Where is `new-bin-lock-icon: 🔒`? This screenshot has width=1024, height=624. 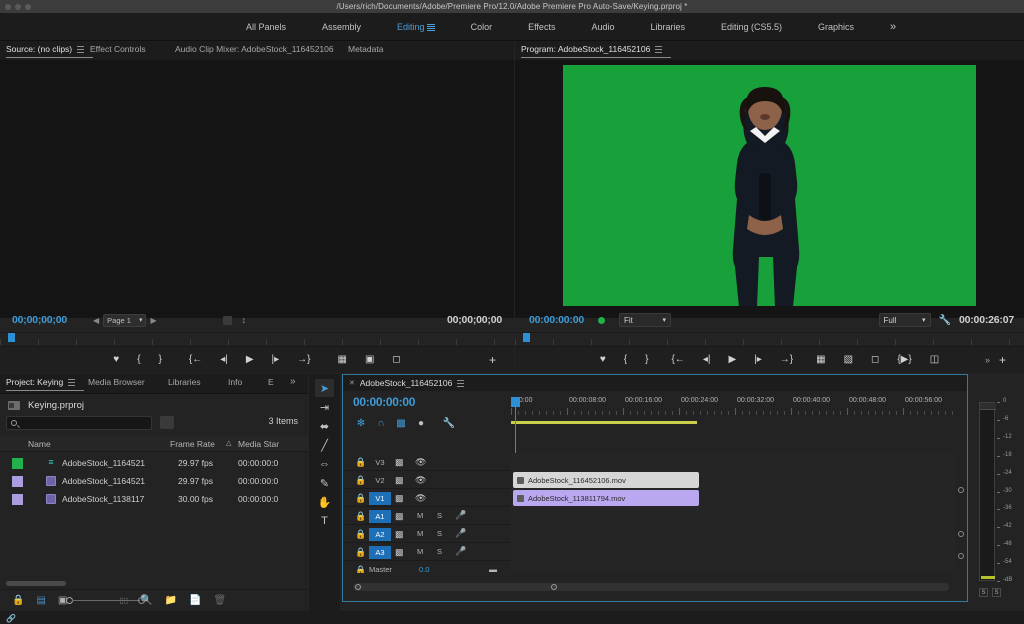
new-bin-lock-icon: 🔒 is located at coordinates (18, 600).